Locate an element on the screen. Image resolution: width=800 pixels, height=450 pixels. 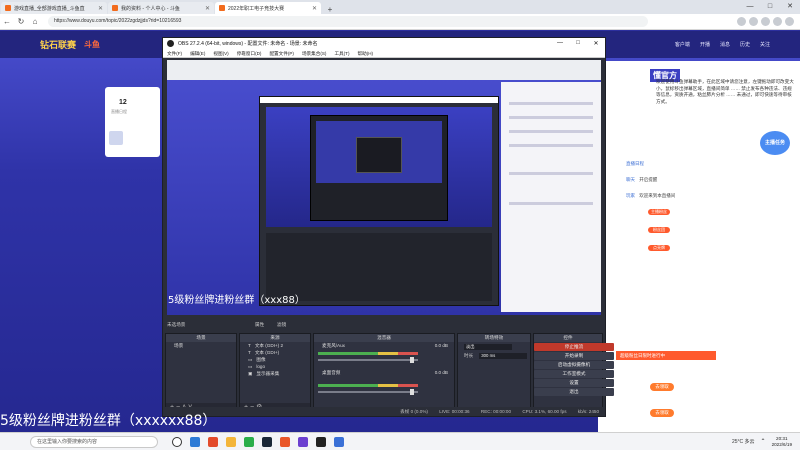
source-label: 图像 is located at coordinates (261, 359).